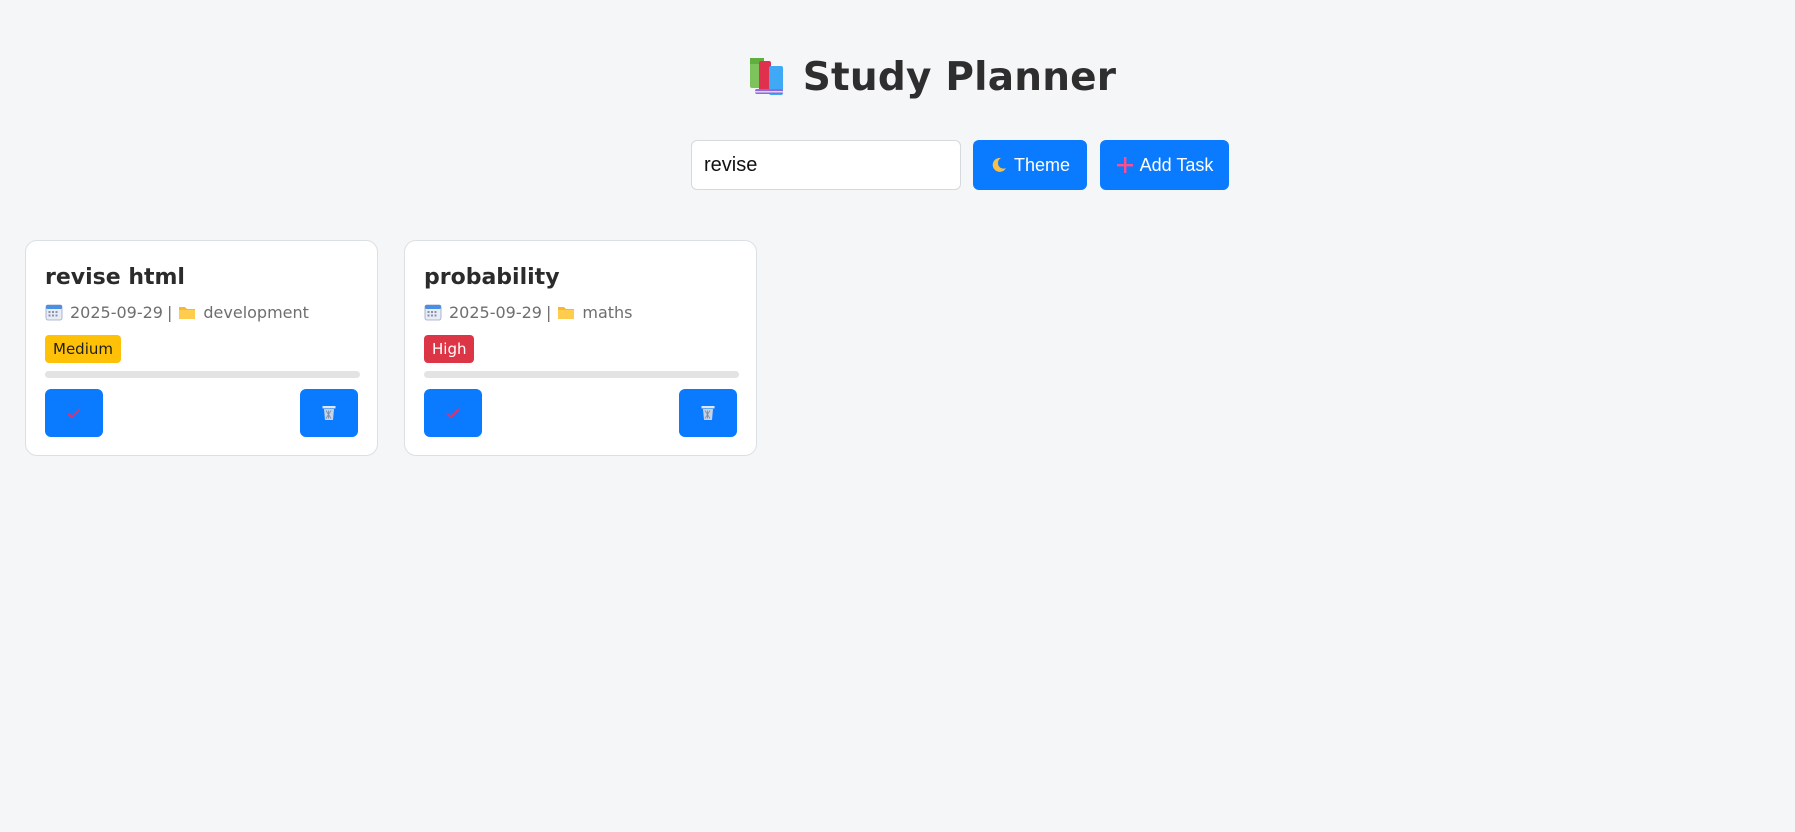  I want to click on toolbar: Theme Add Task, so click(960, 165).